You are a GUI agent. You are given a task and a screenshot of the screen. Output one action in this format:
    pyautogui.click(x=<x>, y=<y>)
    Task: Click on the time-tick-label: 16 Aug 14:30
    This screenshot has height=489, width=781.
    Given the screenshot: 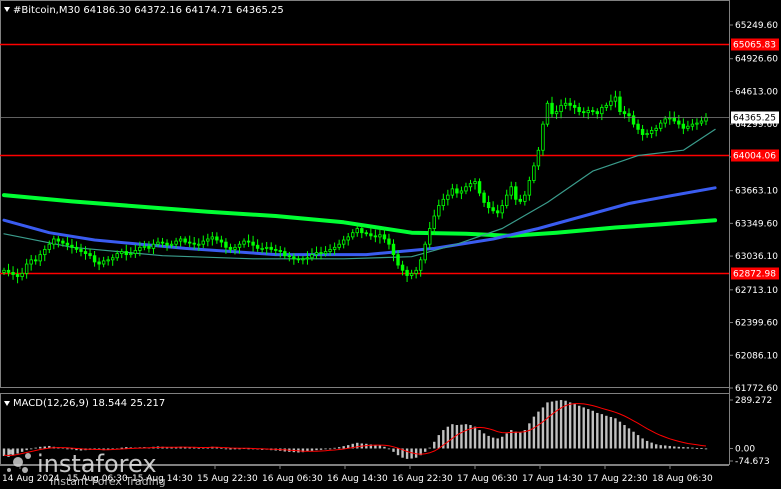 What is the action you would take?
    pyautogui.click(x=357, y=479)
    